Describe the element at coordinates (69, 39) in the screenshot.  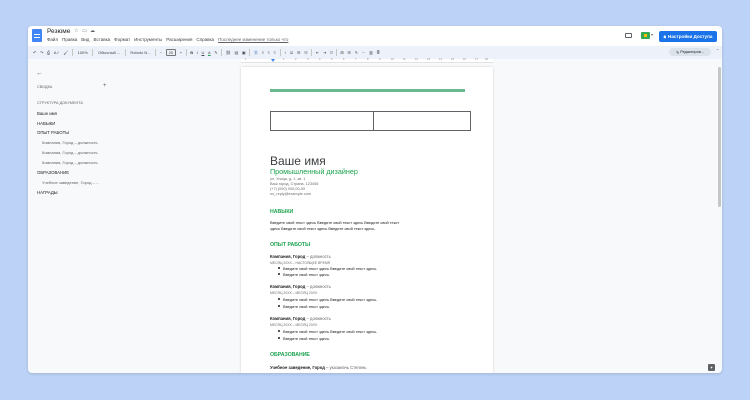
I see `menu-edit: Правка` at that location.